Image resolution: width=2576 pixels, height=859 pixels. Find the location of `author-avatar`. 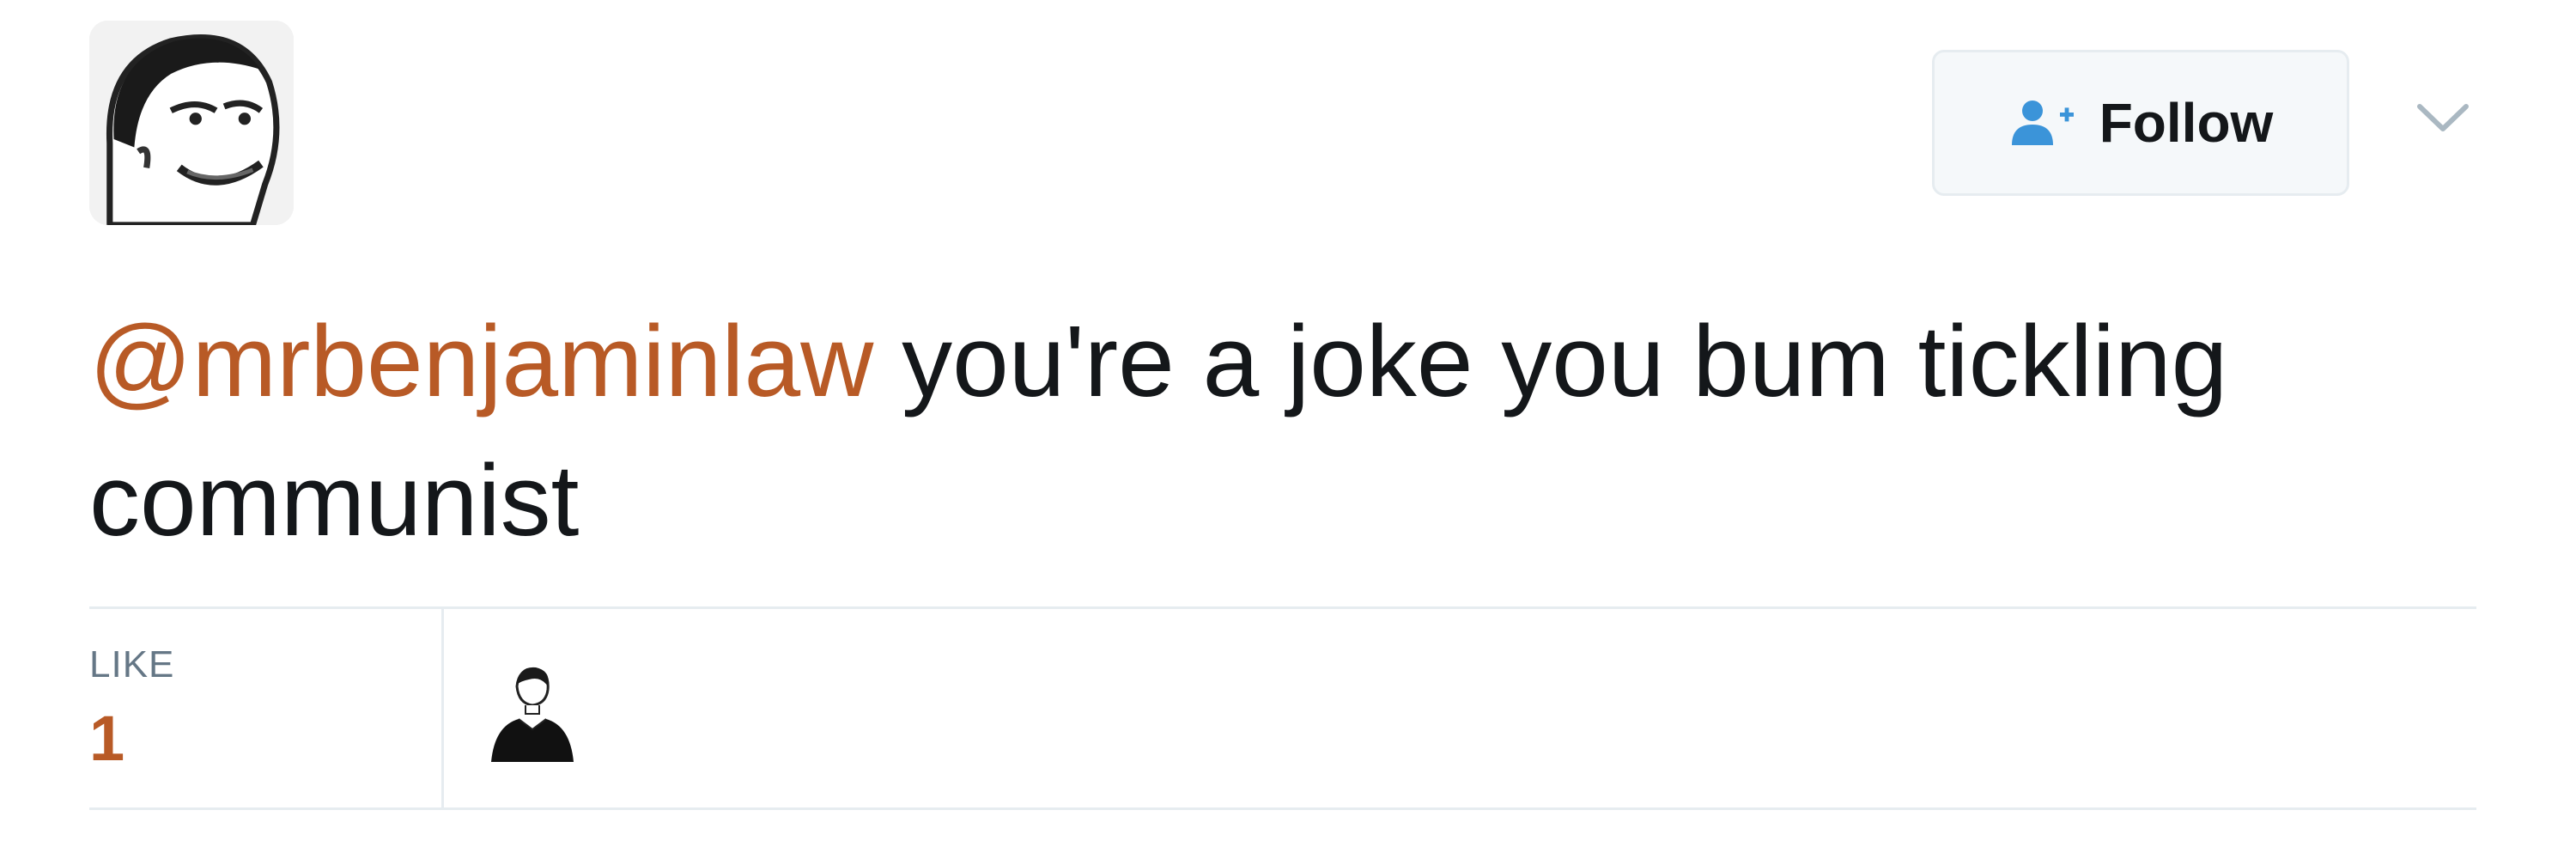

author-avatar is located at coordinates (191, 123).